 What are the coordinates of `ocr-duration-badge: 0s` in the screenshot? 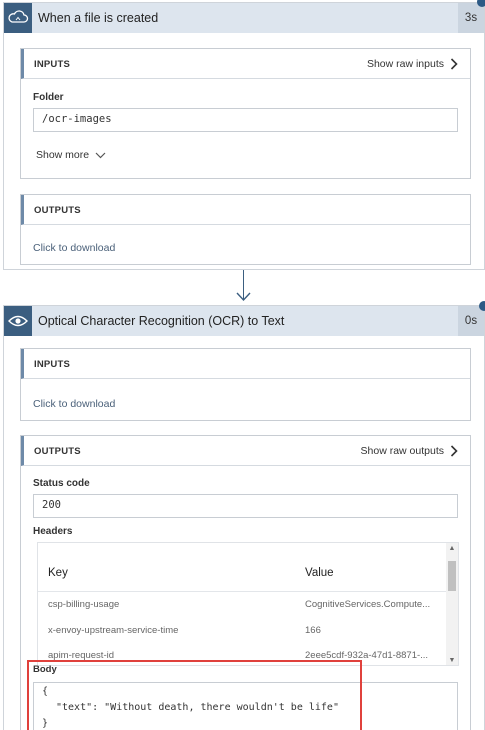 It's located at (471, 321).